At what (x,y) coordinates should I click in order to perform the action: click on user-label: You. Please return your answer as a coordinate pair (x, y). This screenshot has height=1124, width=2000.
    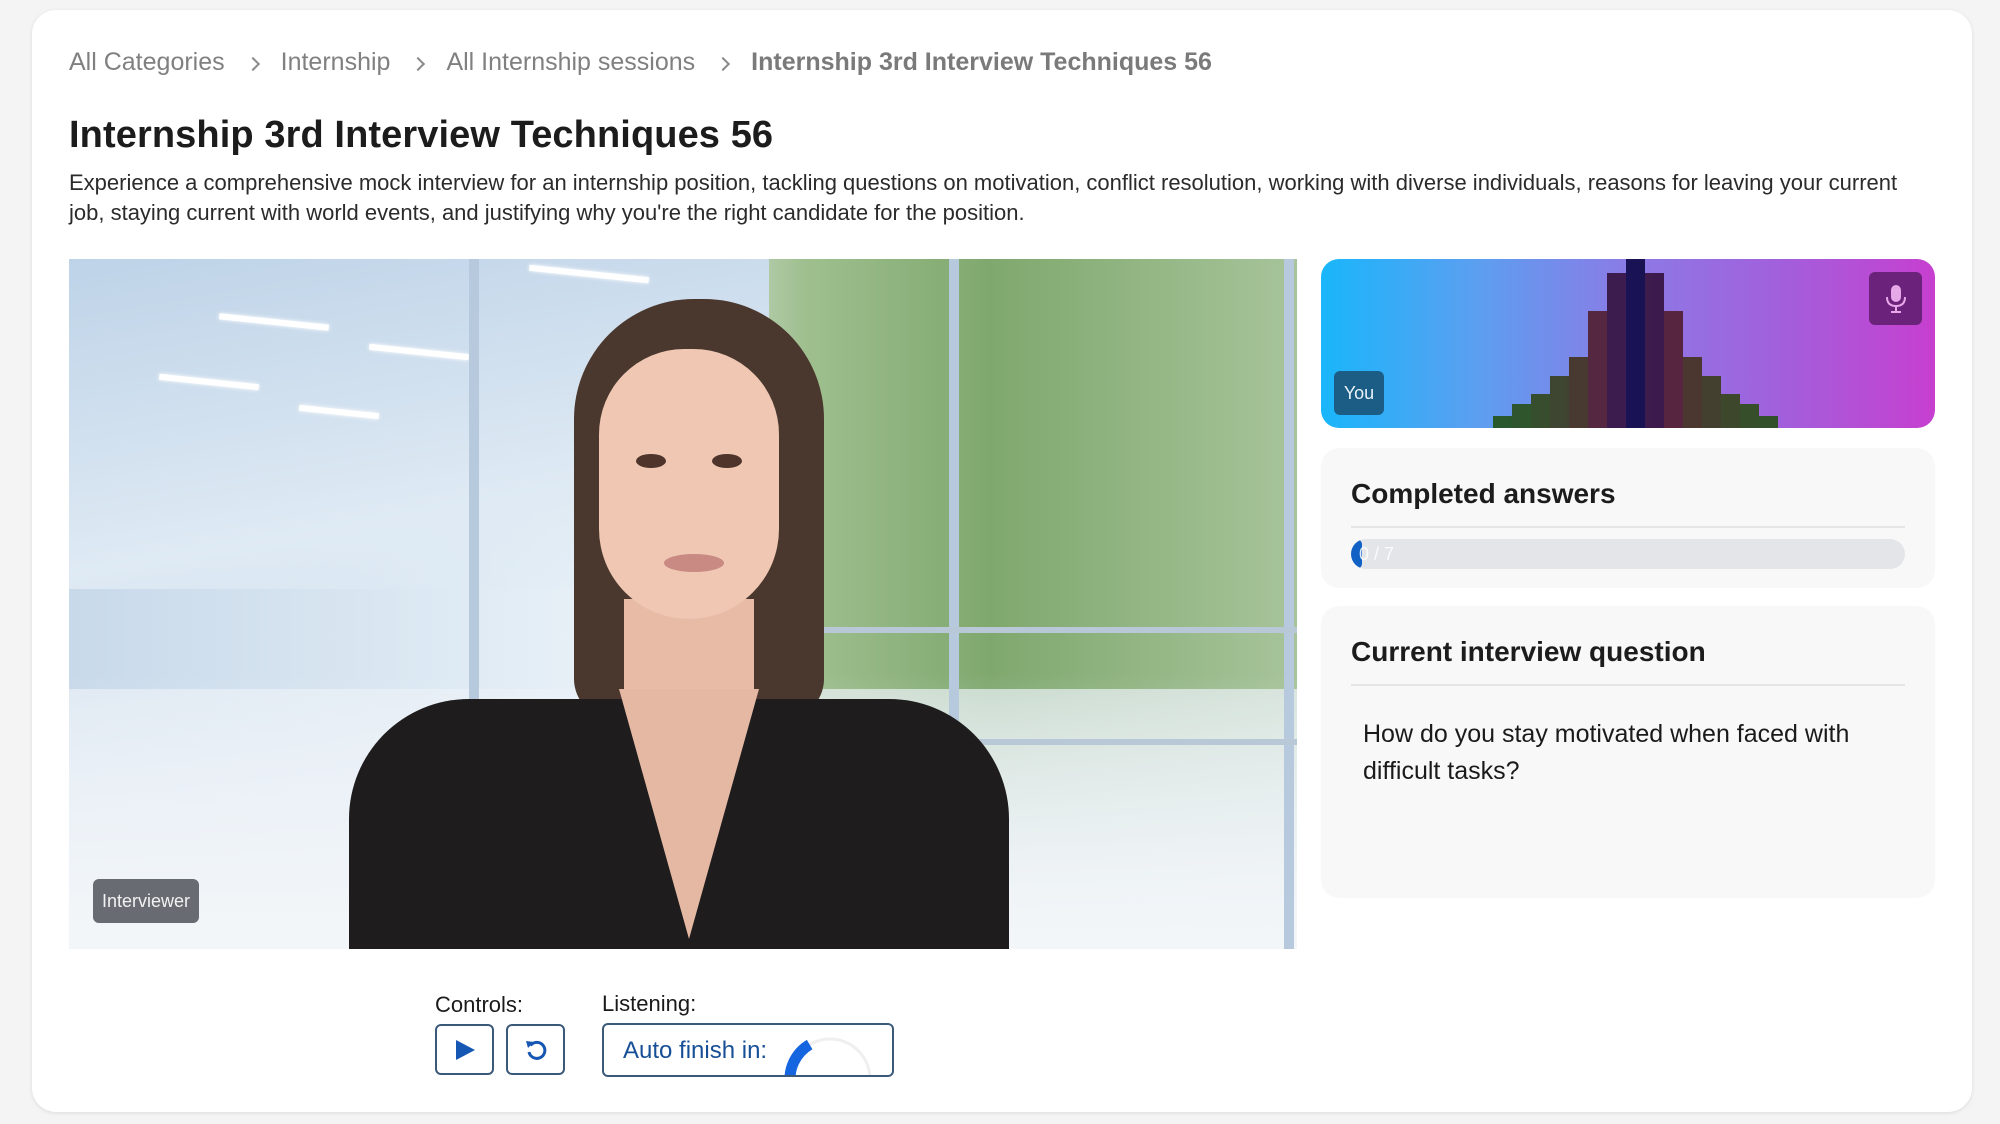
    Looking at the image, I should click on (1359, 393).